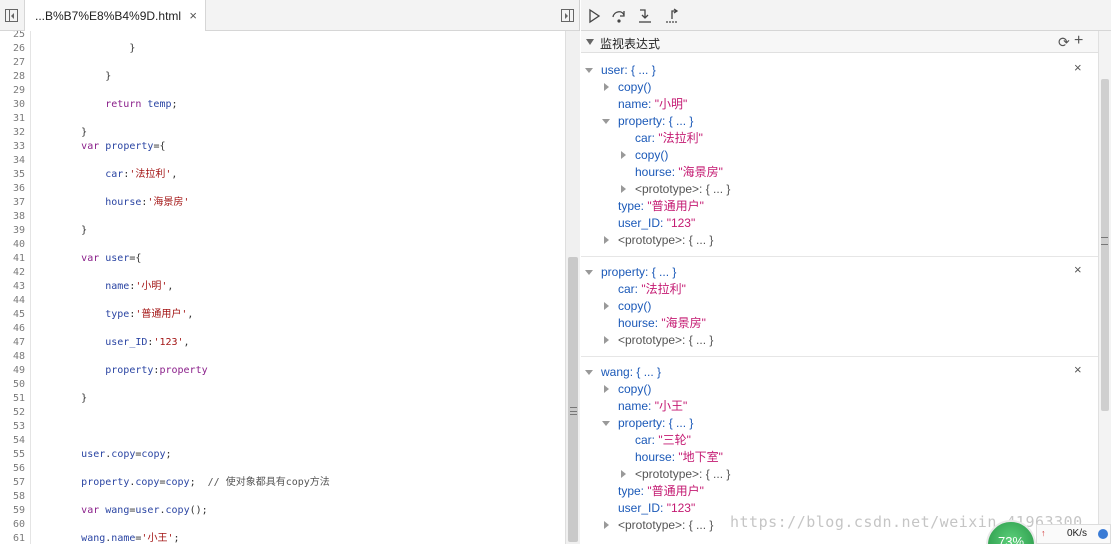  What do you see at coordinates (282, 483) in the screenshot?
I see `code-line: 57 property.copy=copy; // 使对象都具有copy方法` at bounding box center [282, 483].